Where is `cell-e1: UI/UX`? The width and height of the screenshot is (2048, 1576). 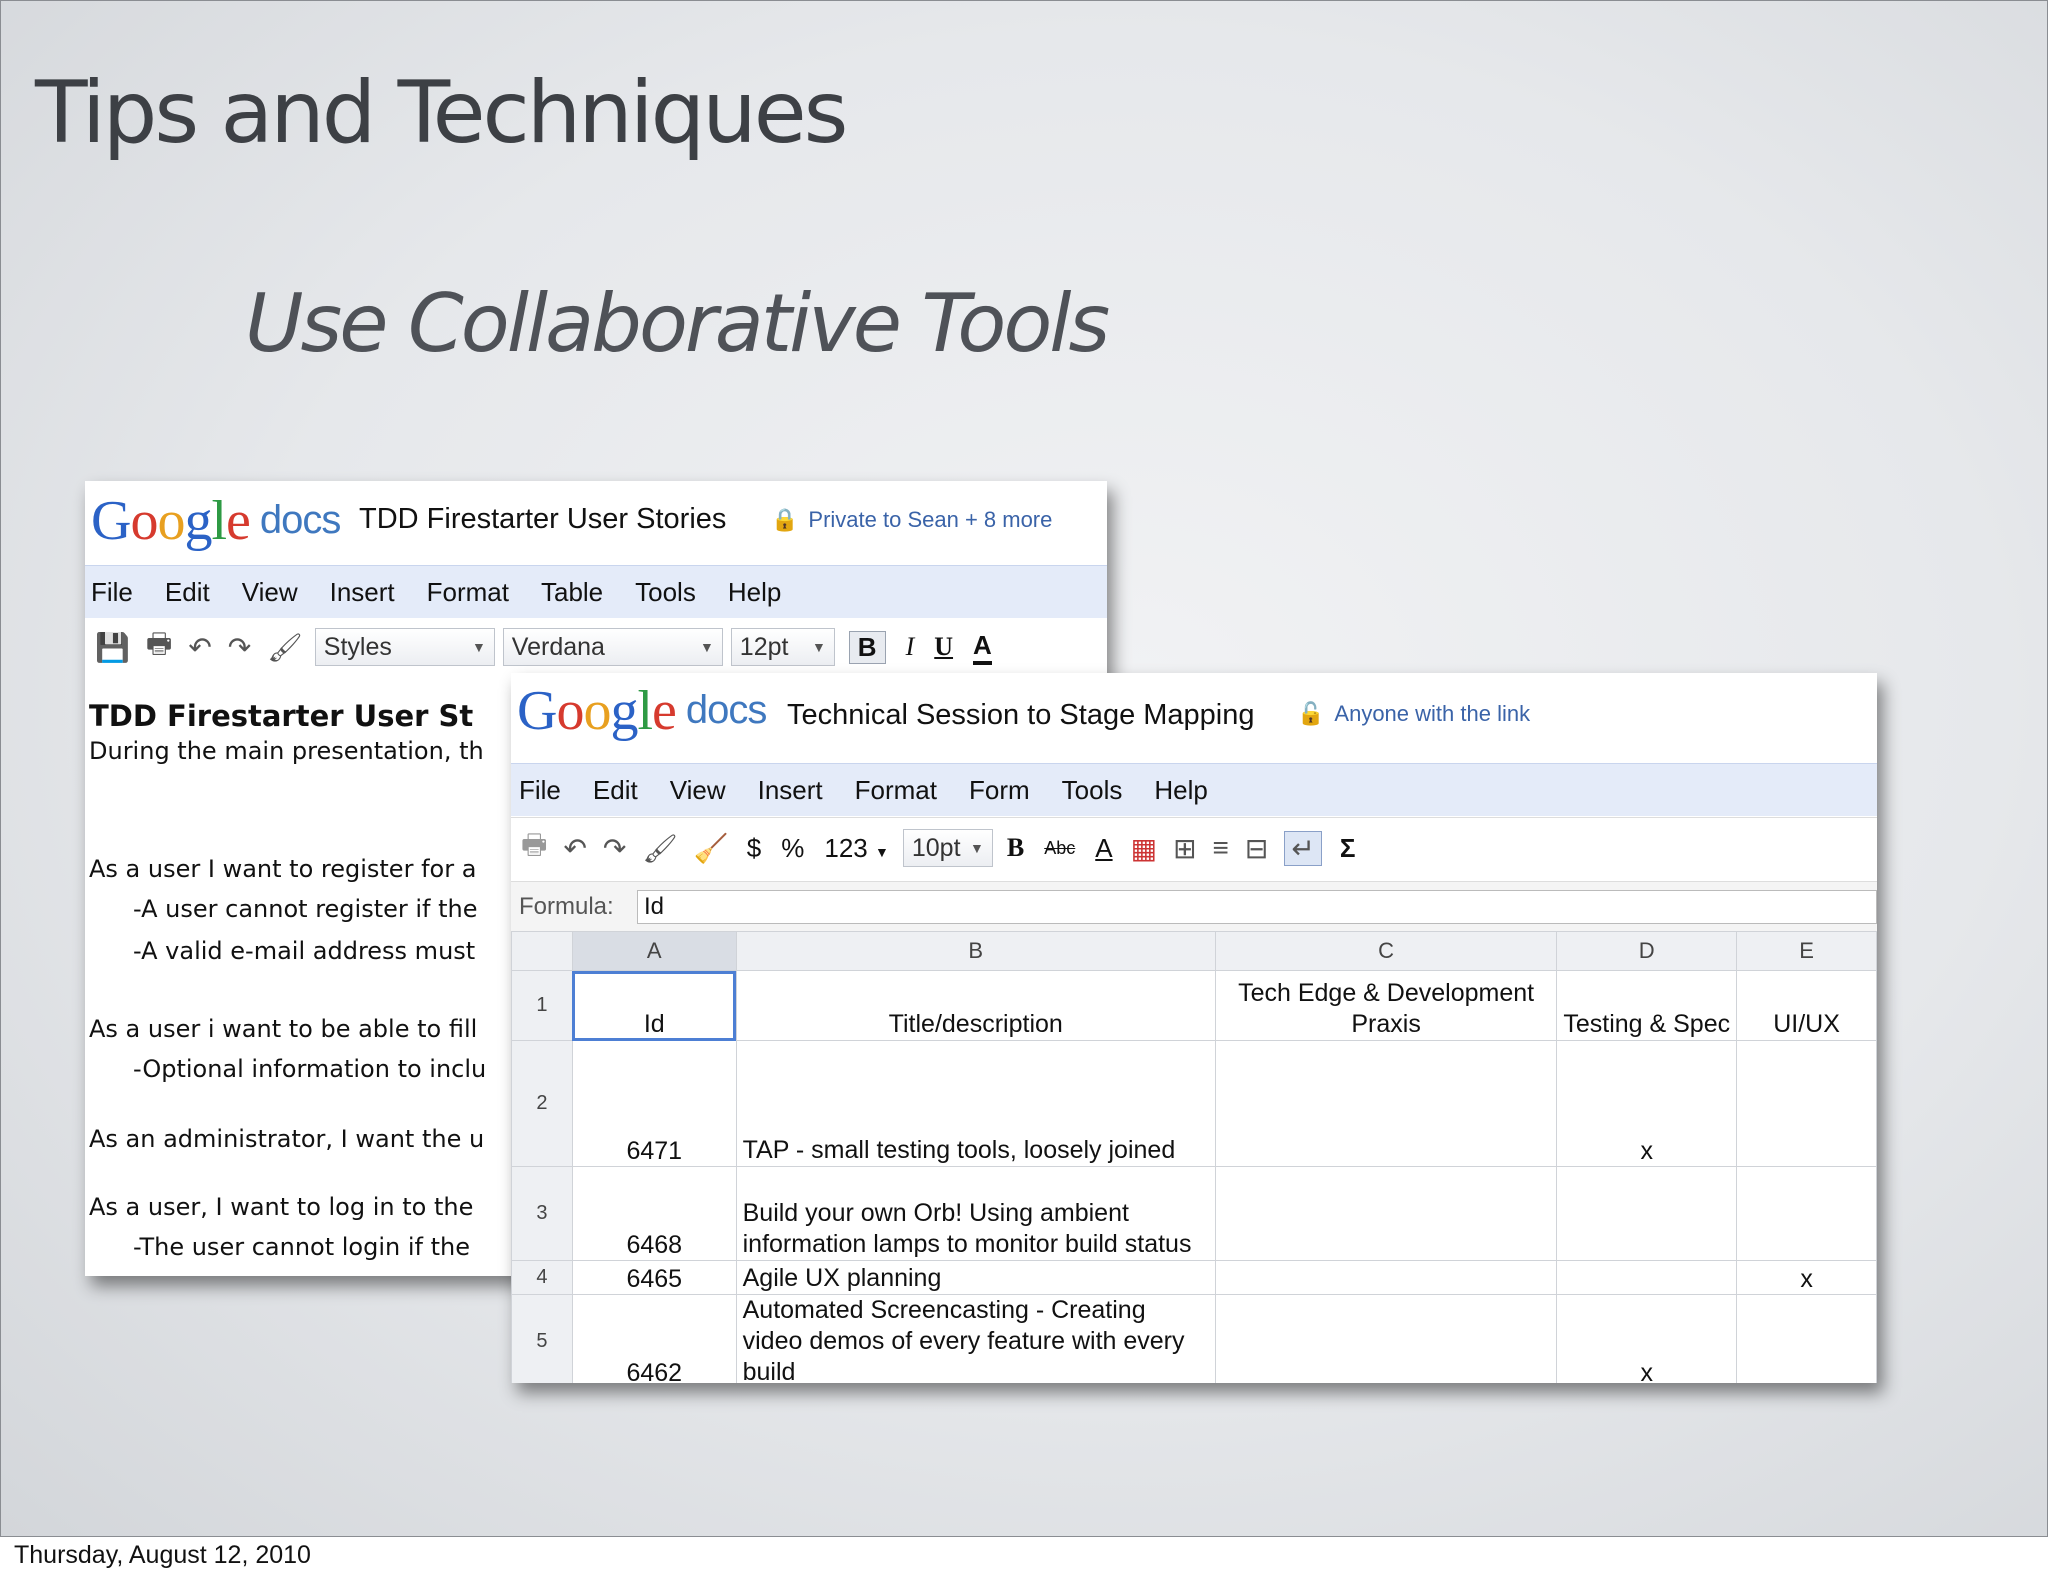
cell-e1: UI/UX is located at coordinates (1806, 1005).